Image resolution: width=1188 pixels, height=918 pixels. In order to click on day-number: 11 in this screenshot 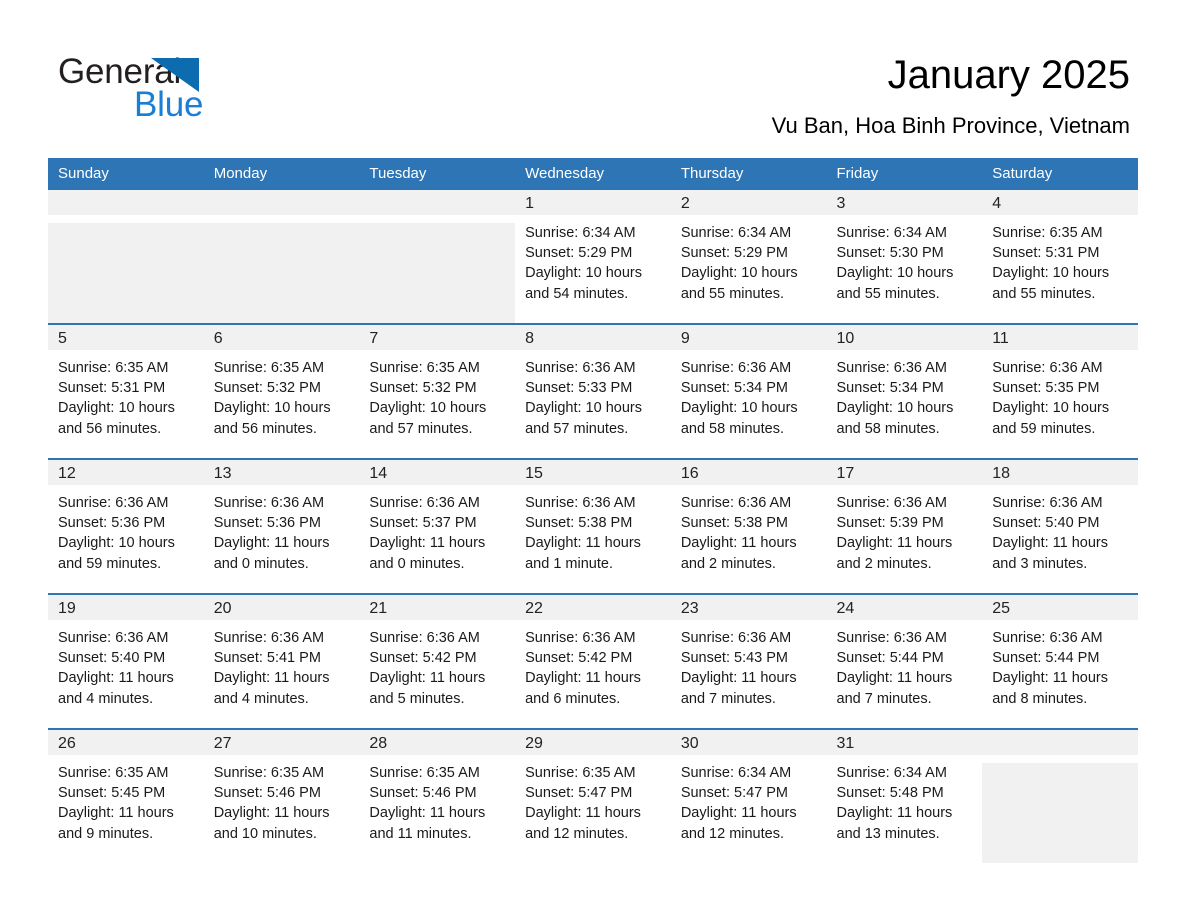, I will do `click(1000, 338)`.